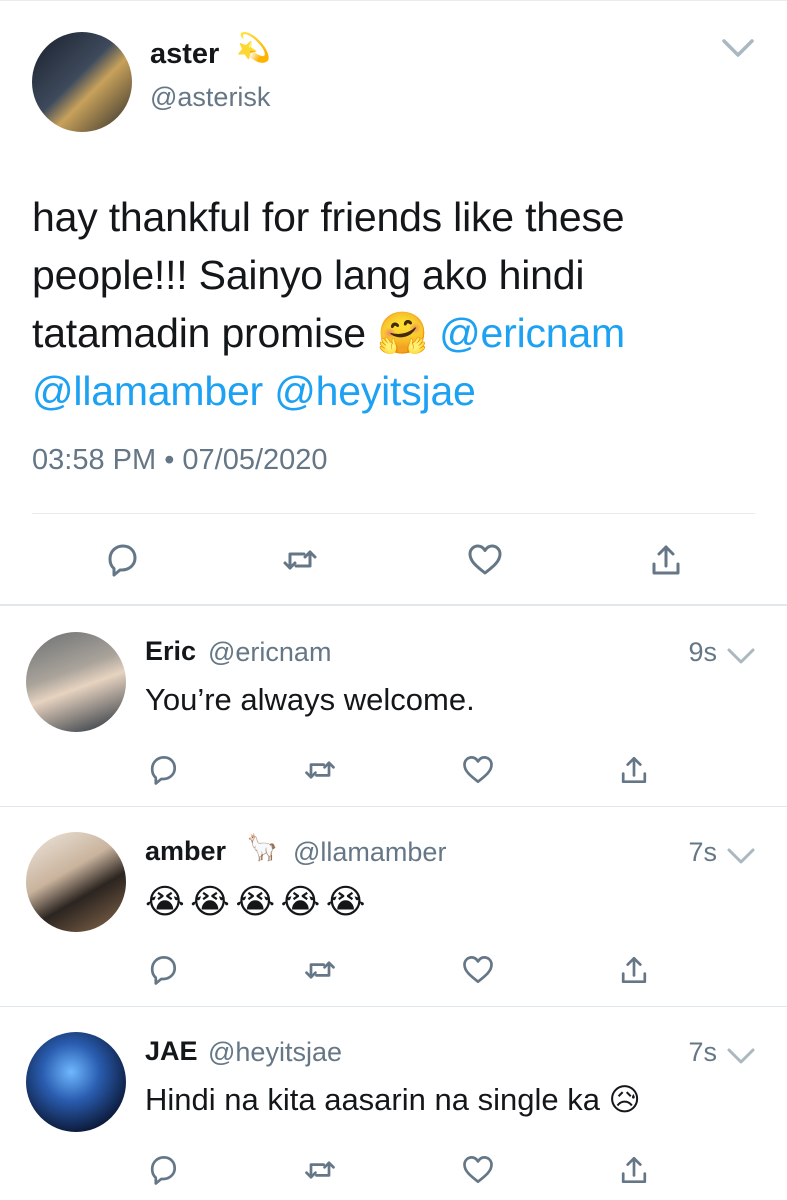  What do you see at coordinates (171, 1051) in the screenshot?
I see `author-name: JAE` at bounding box center [171, 1051].